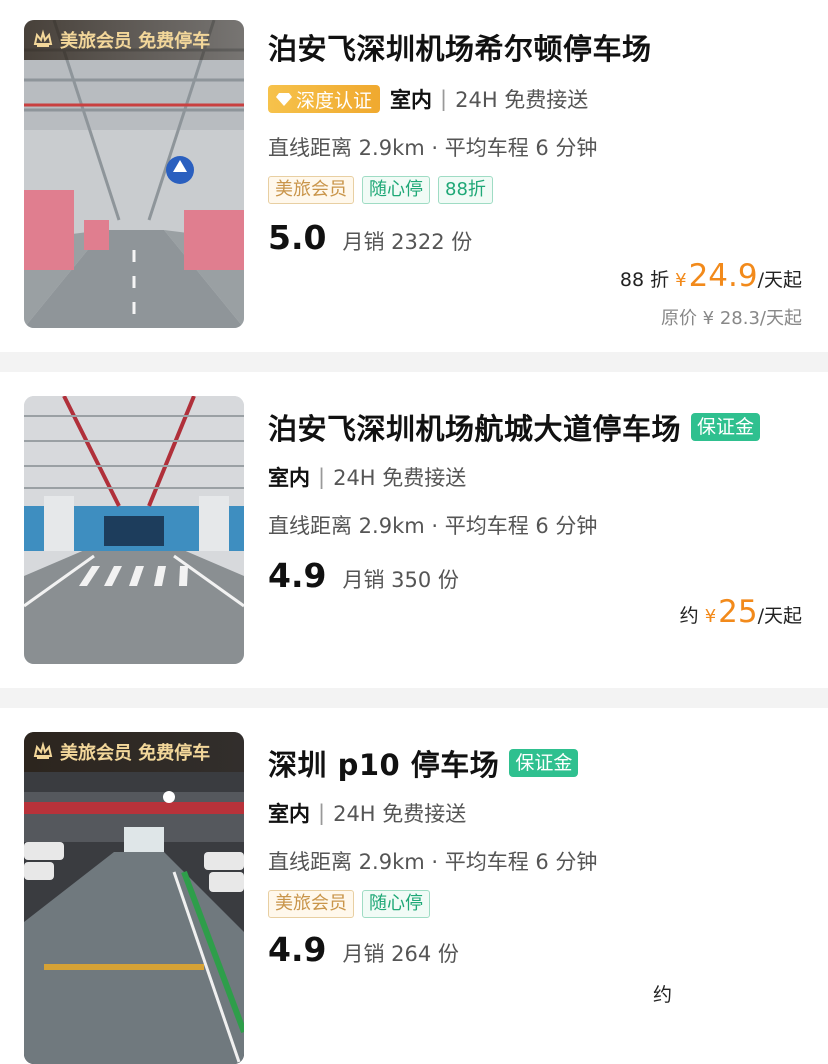 This screenshot has height=1064, width=828. What do you see at coordinates (383, 763) in the screenshot?
I see `parking-title: 深圳 p10 停车场` at bounding box center [383, 763].